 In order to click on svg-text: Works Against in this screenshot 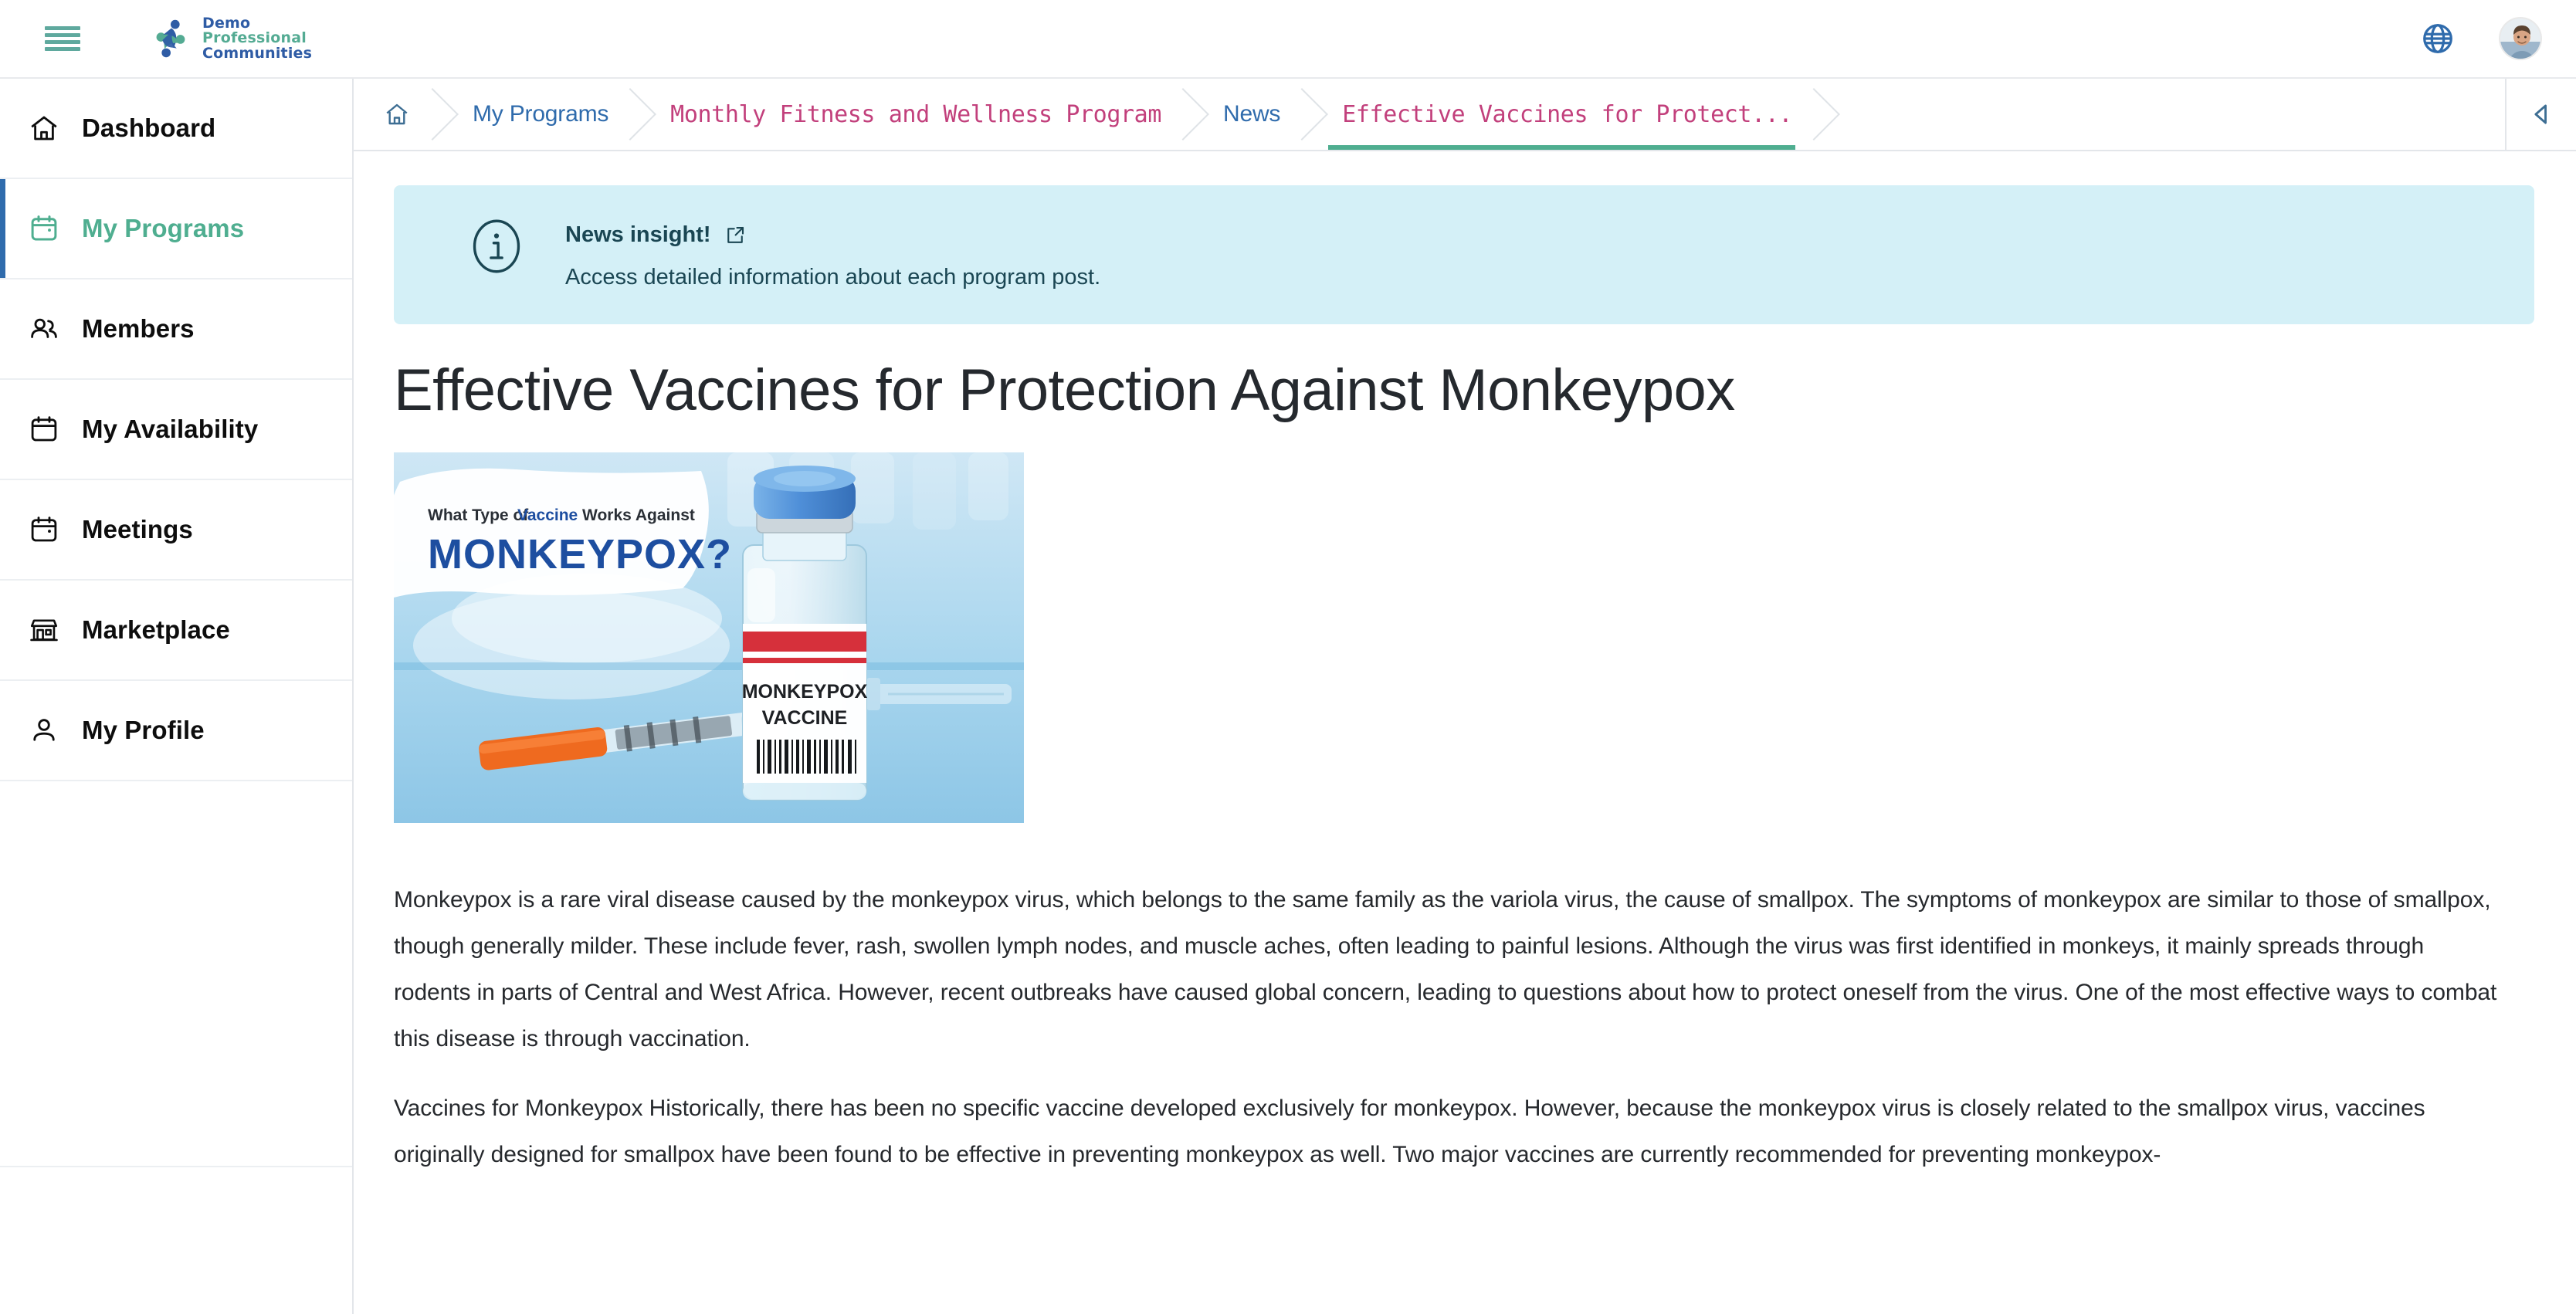, I will do `click(638, 515)`.